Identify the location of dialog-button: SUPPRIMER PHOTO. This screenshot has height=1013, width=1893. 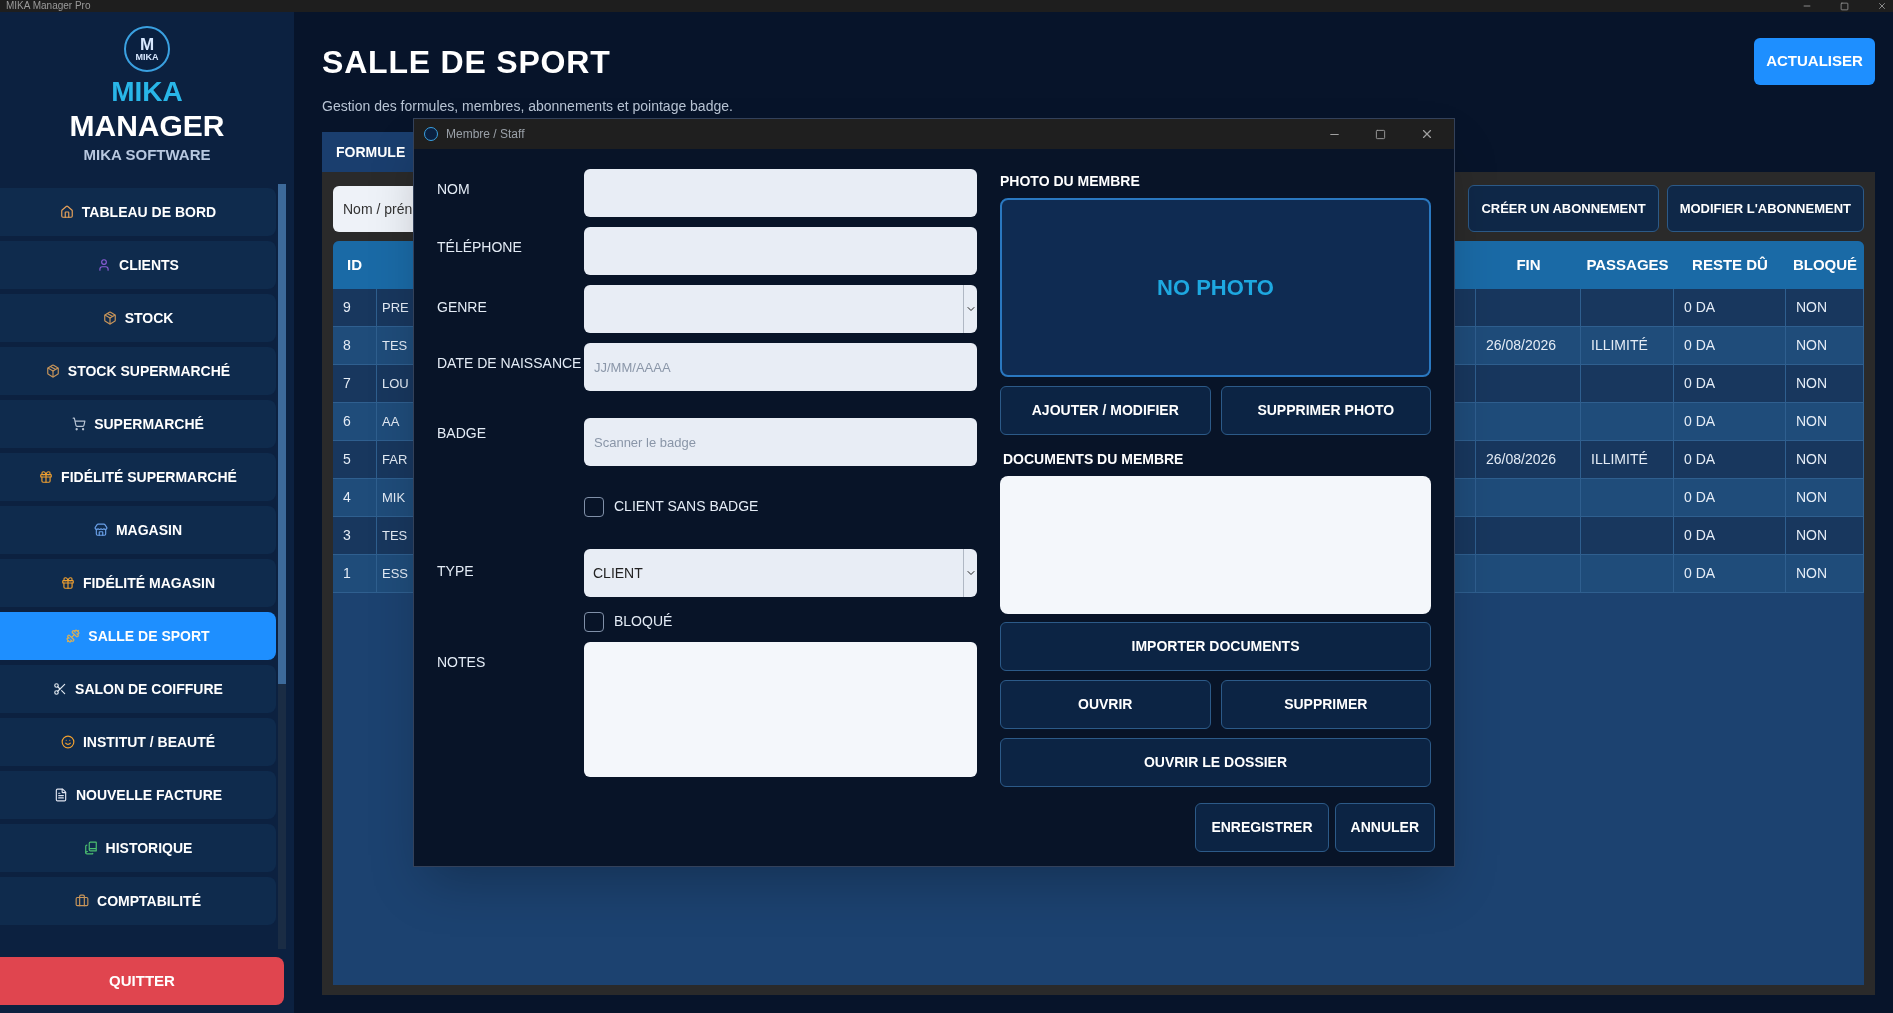
(1325, 410).